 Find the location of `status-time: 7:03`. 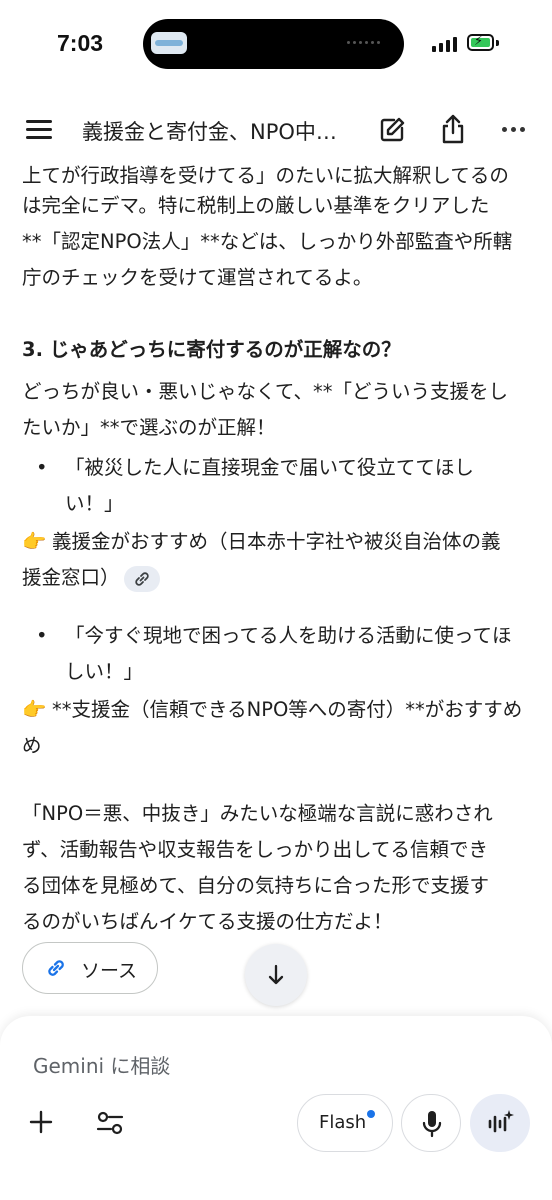

status-time: 7:03 is located at coordinates (80, 43).